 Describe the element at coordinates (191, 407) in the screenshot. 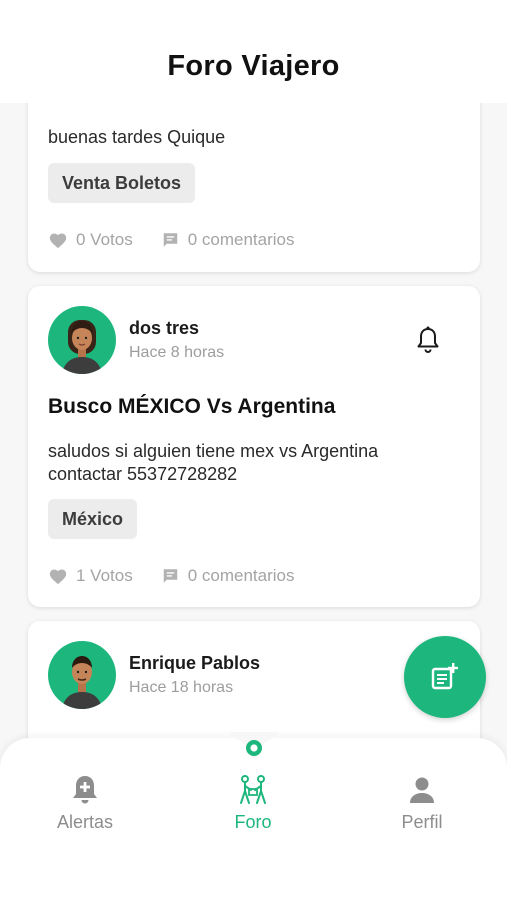

I see `post-title: Busco MÉXICO Vs Argentina` at that location.